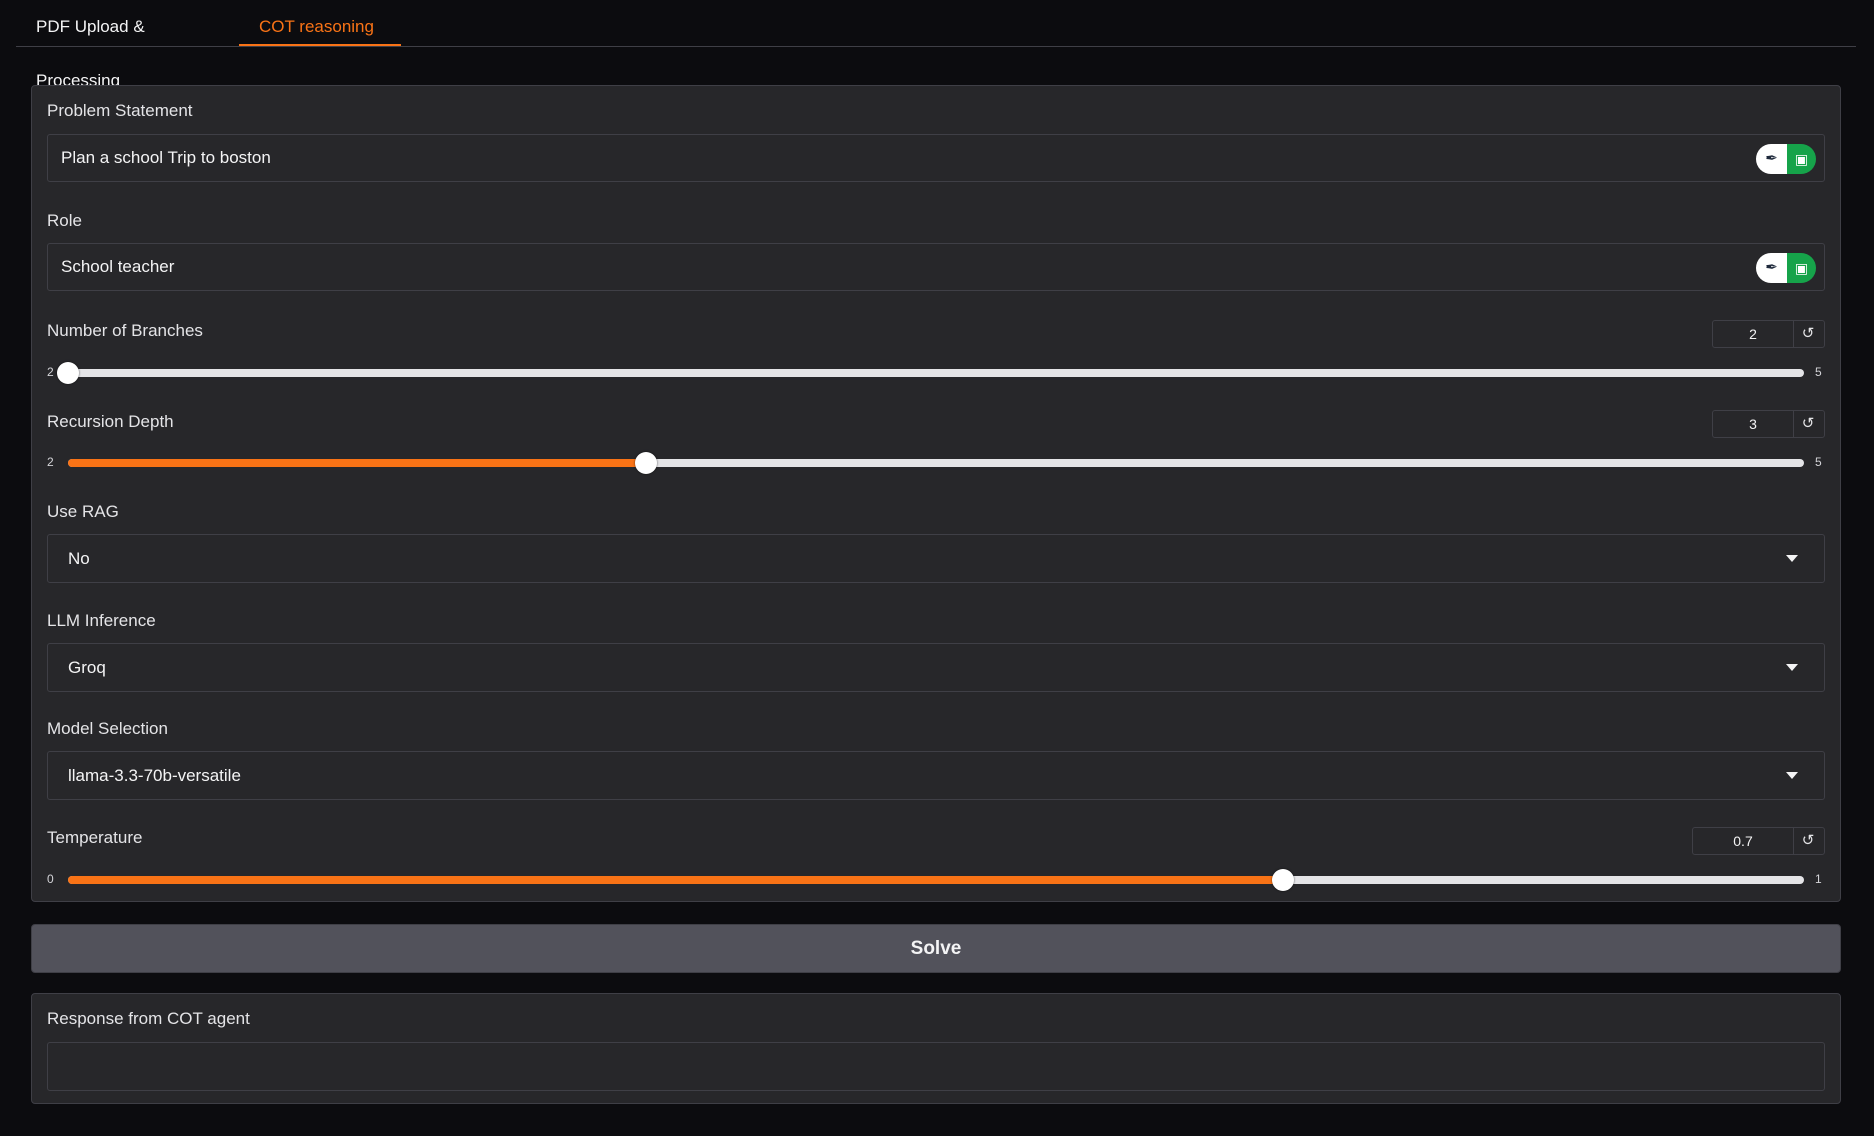 Image resolution: width=1874 pixels, height=1136 pixels. Describe the element at coordinates (936, 775) in the screenshot. I see `model-selection-dropdown: llama-3.3-70b-versatile` at that location.